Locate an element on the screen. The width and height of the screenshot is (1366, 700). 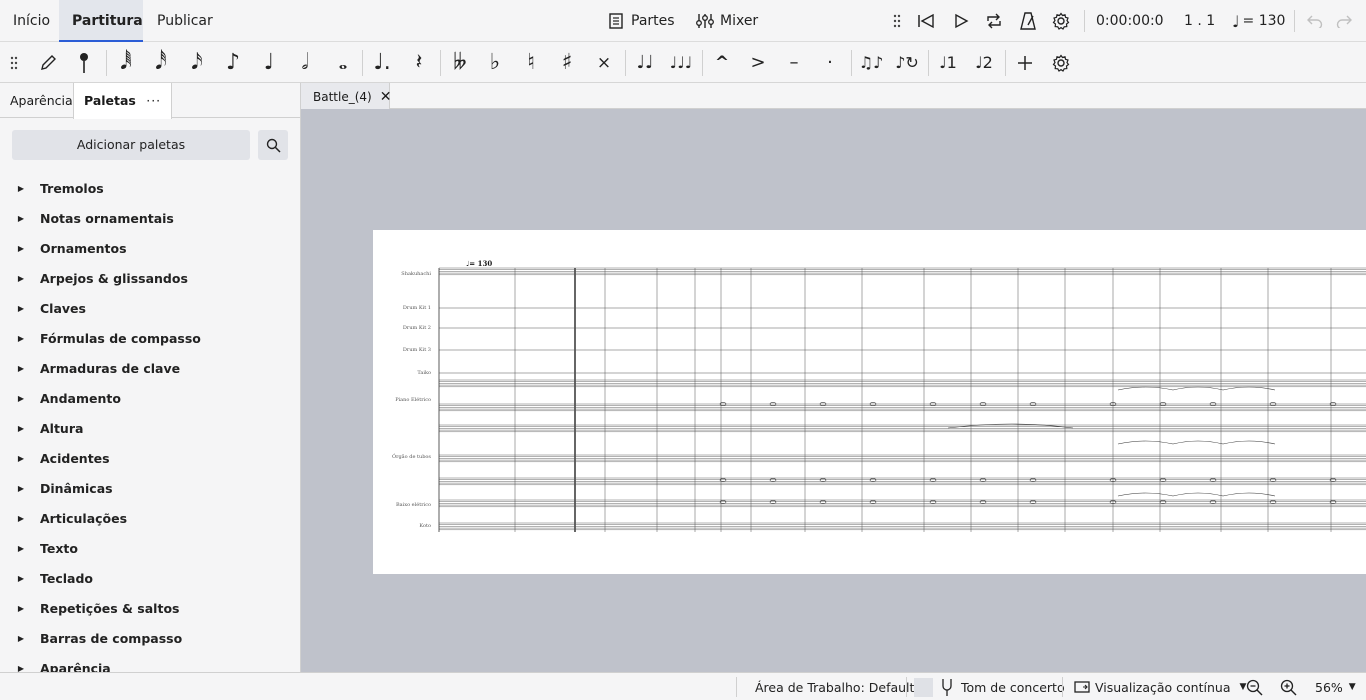
playback-settings-icon is located at coordinates (1061, 21).